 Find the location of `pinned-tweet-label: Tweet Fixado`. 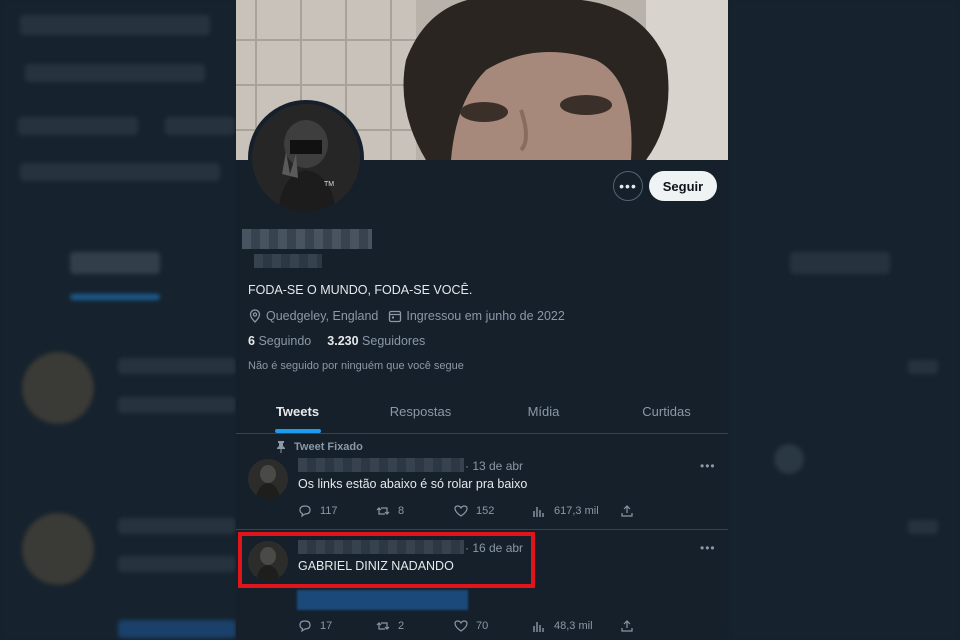

pinned-tweet-label: Tweet Fixado is located at coordinates (319, 447).